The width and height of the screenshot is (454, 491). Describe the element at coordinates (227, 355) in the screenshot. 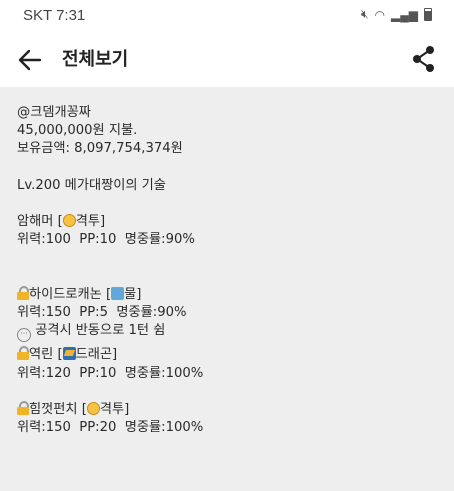

I see `move-name: 역린 [드래곤]` at that location.